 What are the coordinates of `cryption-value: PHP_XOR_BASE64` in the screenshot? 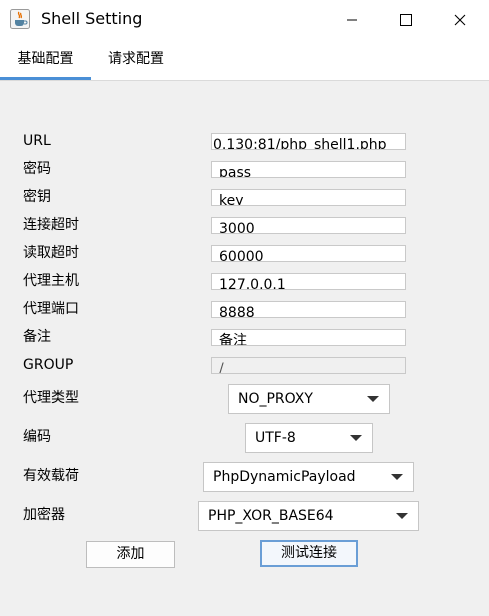 It's located at (271, 516).